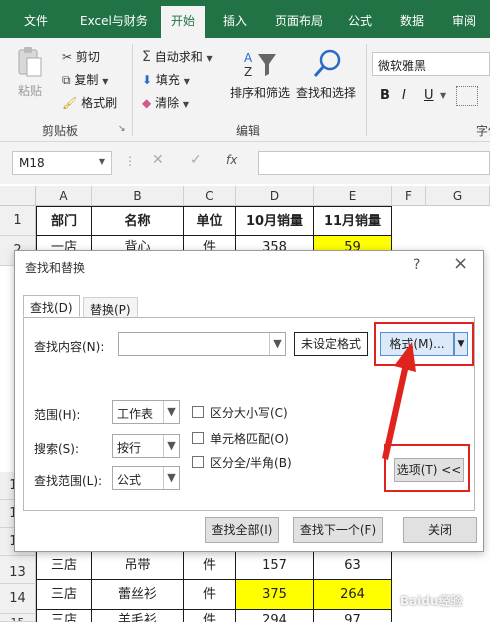  I want to click on font-group-label: 字体, so click(483, 131).